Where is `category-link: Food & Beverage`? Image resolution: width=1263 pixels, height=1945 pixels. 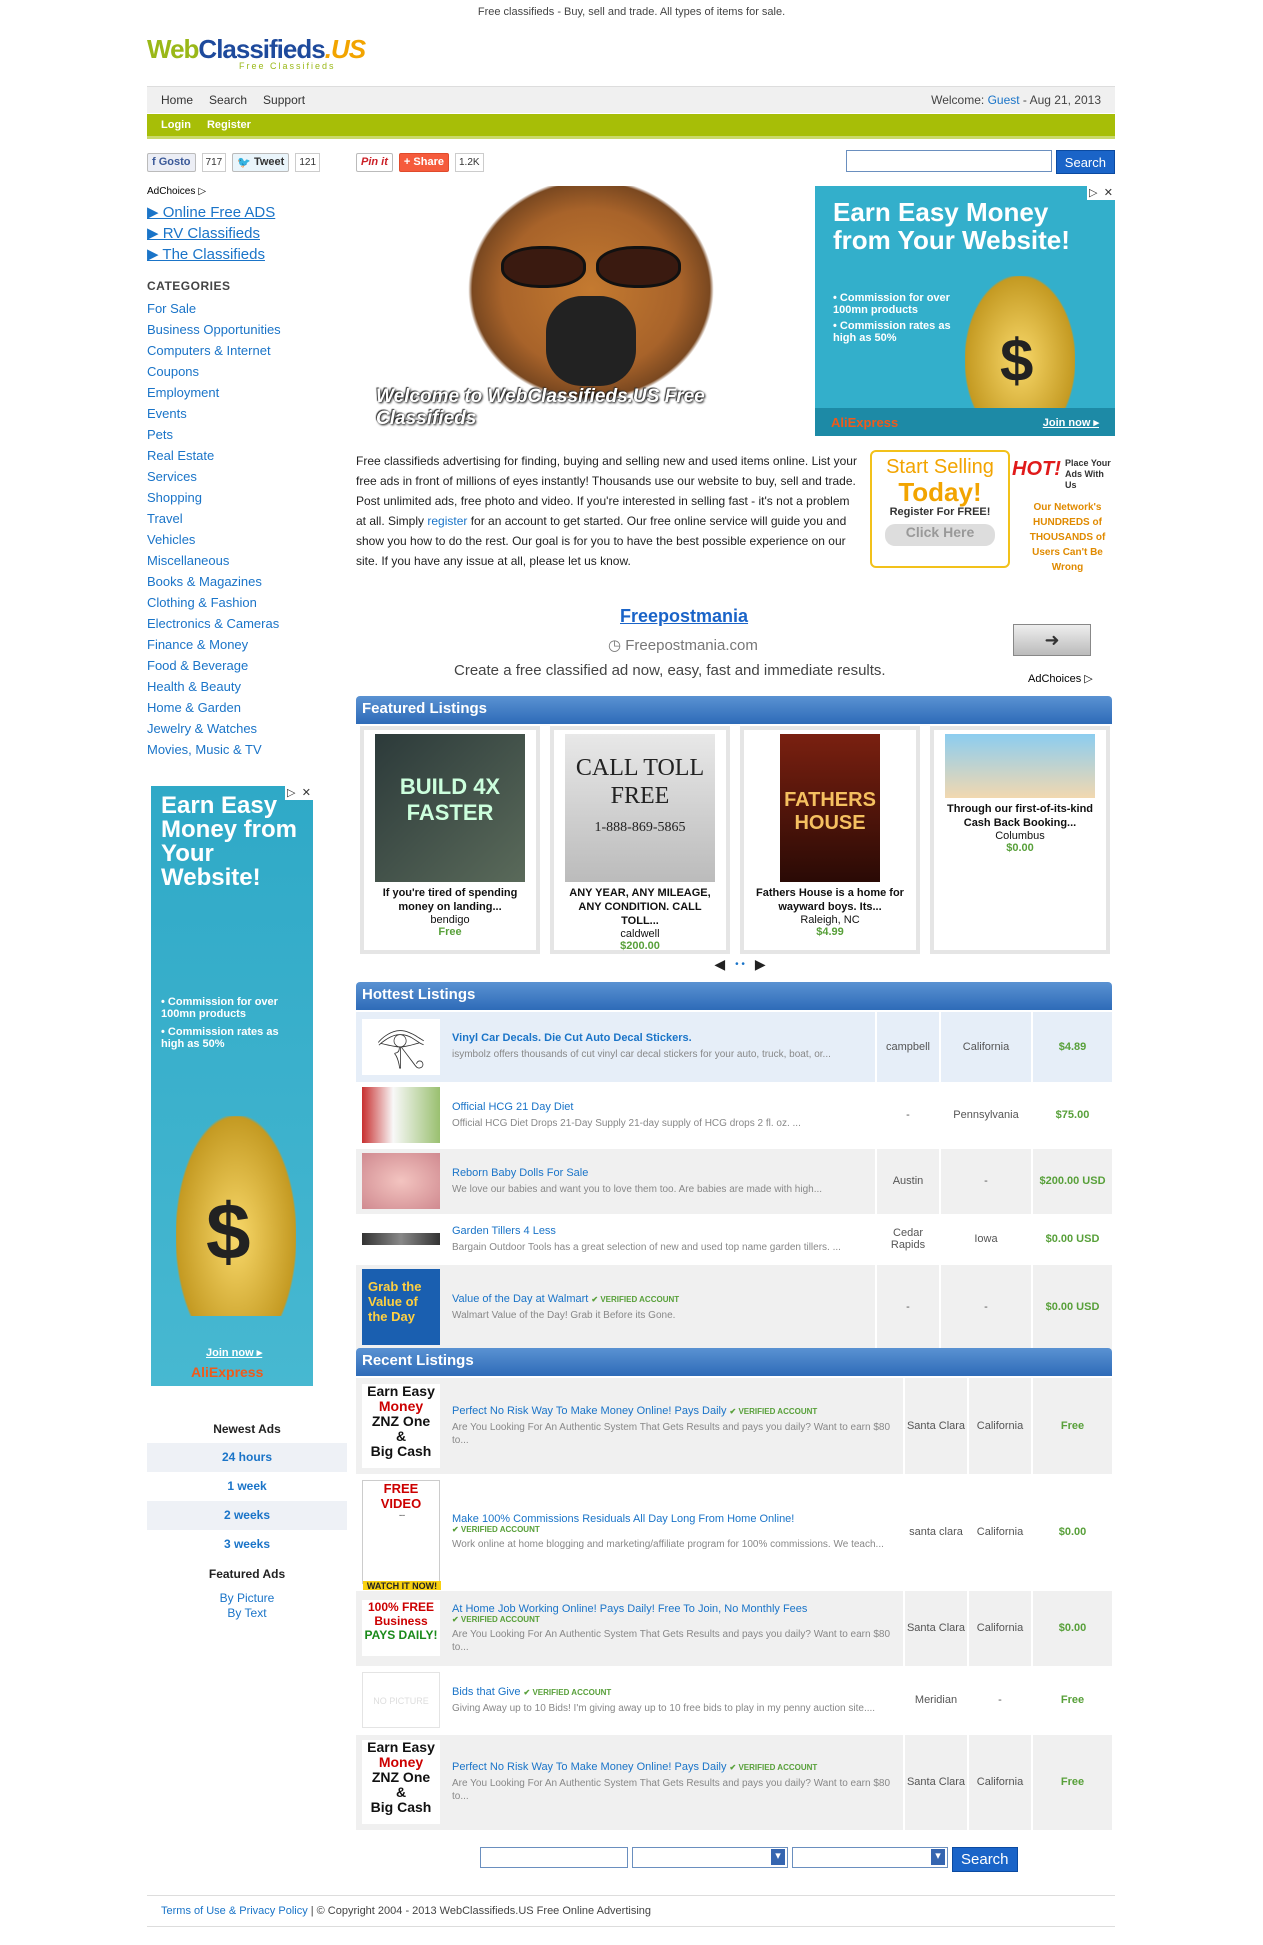 category-link: Food & Beverage is located at coordinates (247, 668).